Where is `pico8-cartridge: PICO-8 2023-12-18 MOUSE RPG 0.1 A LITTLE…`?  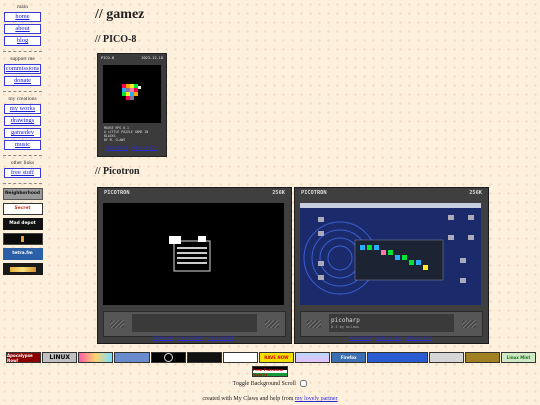 pico8-cartridge: PICO-8 2023-12-18 MOUSE RPG 0.1 A LITTLE… is located at coordinates (132, 105).